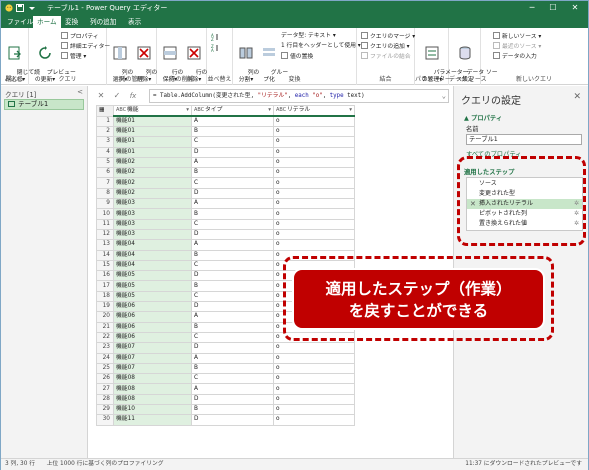  Describe the element at coordinates (388, 36) in the screenshot. I see `merge-queries-button: クエリのマージ ▾` at that location.